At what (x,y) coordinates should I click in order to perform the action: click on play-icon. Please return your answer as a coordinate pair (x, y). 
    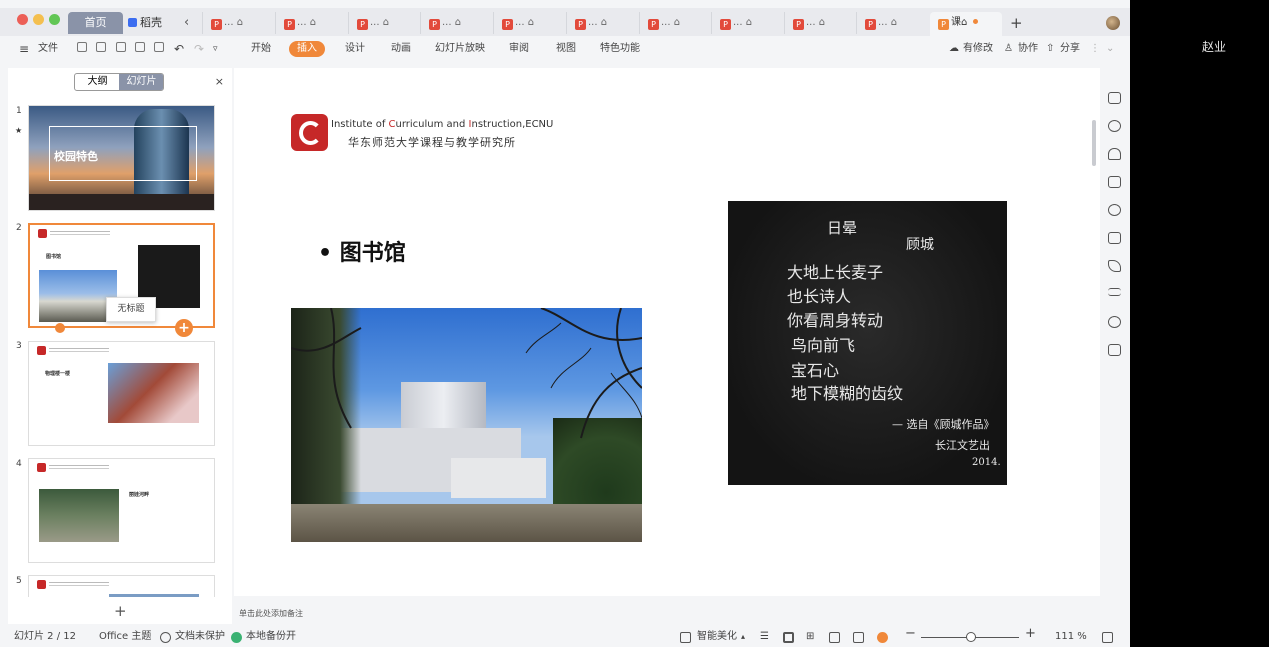
    Looking at the image, I should click on (60, 328).